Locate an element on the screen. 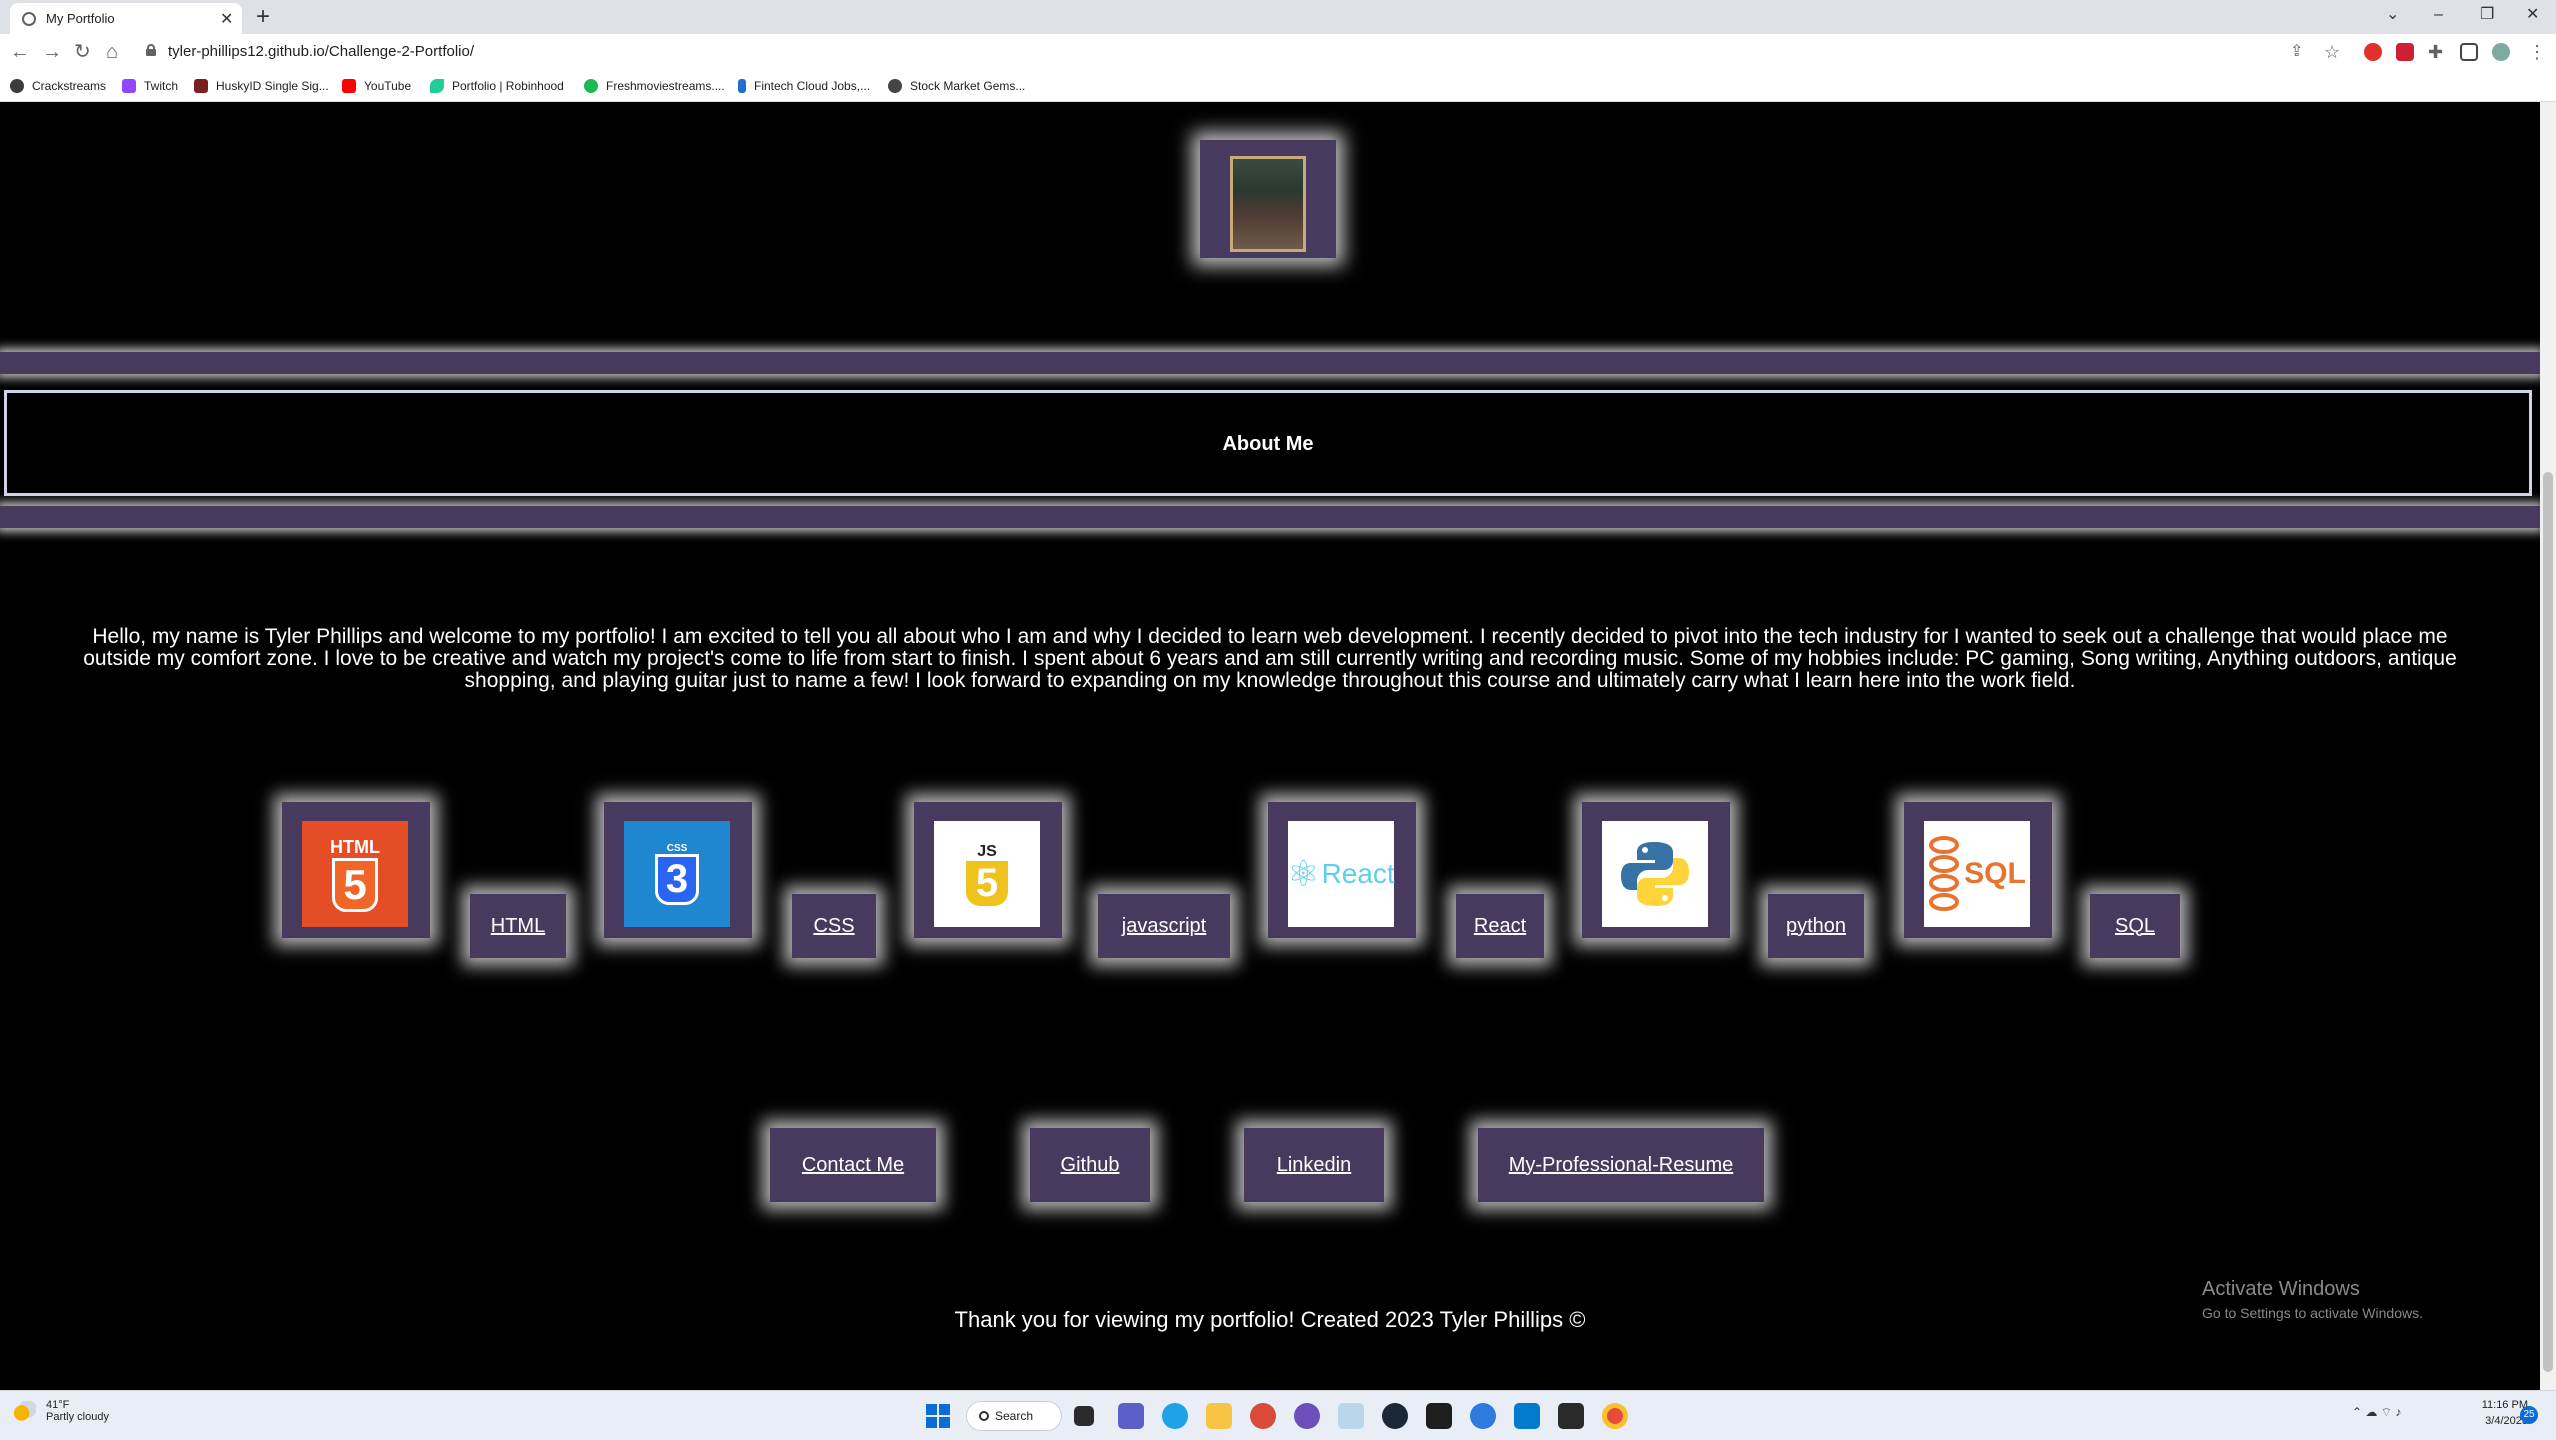 The height and width of the screenshot is (1440, 2556). taskbar-search: Search is located at coordinates (1014, 1416).